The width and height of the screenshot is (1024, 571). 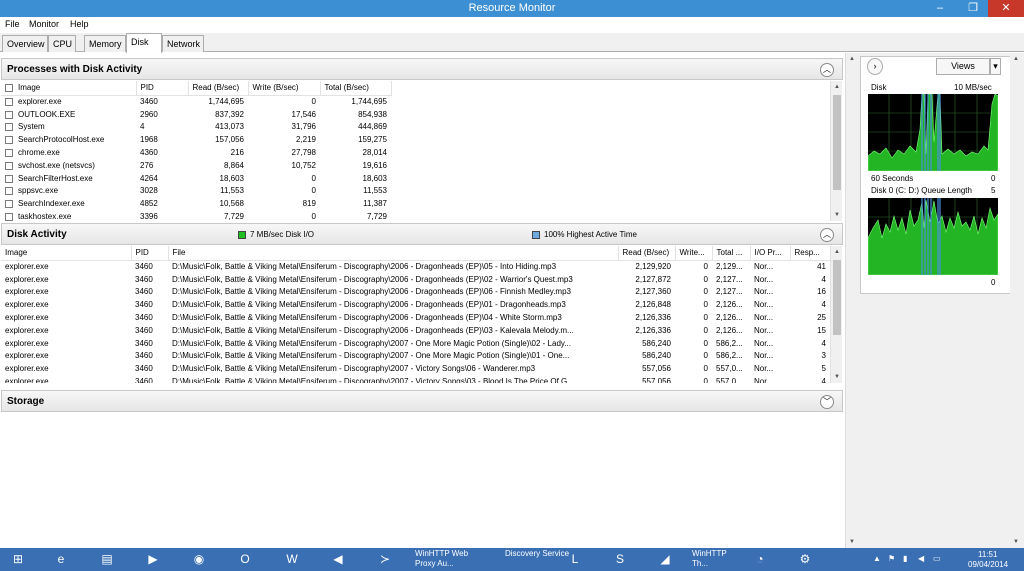 What do you see at coordinates (62, 43) in the screenshot?
I see `tab-cpu: CPU` at bounding box center [62, 43].